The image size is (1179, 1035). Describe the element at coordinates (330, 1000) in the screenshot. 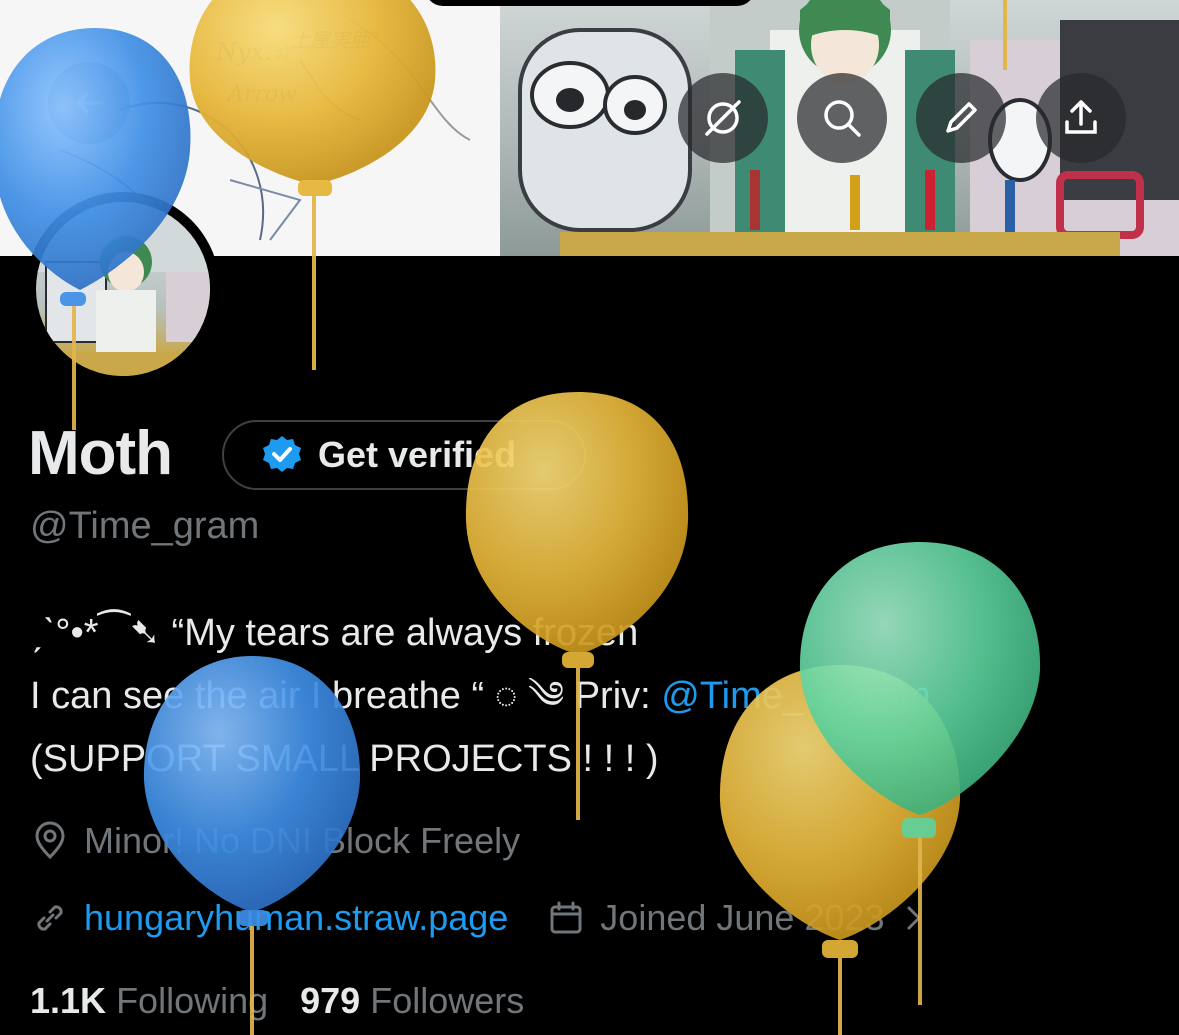

I see `followers-count: 979` at that location.